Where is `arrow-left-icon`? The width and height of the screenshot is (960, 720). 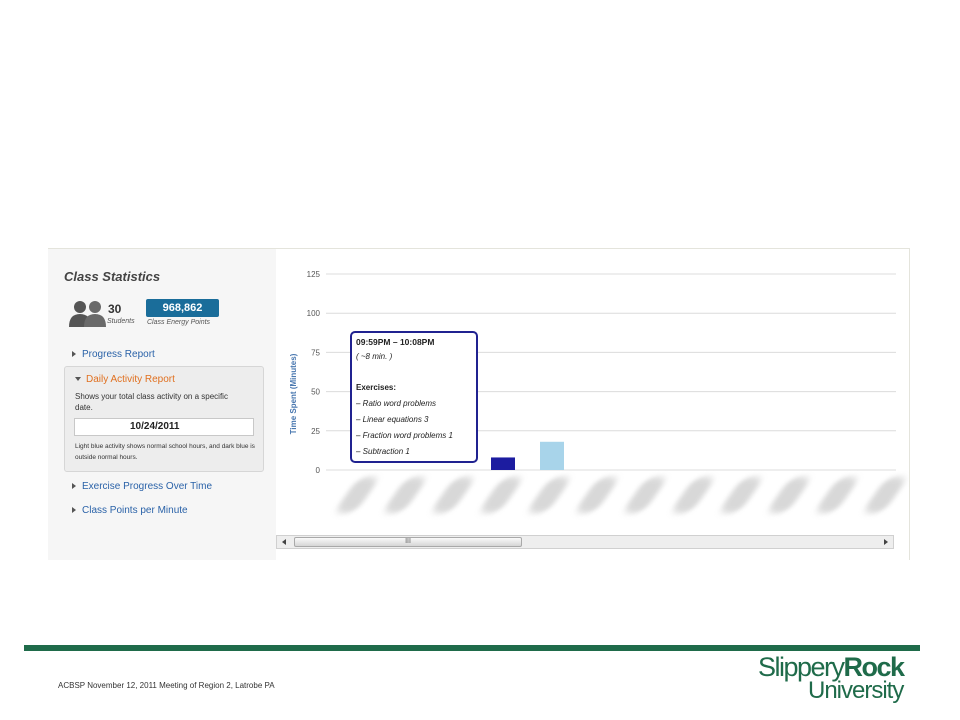 arrow-left-icon is located at coordinates (284, 542).